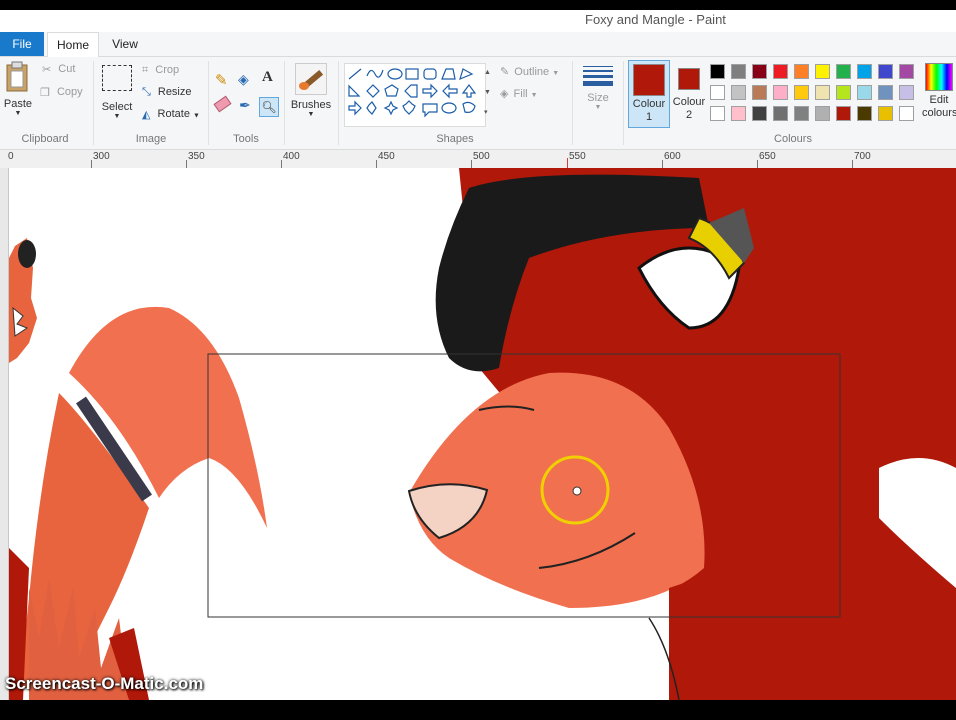 The height and width of the screenshot is (720, 956). I want to click on edit-colours-button: Edit colours, so click(939, 95).